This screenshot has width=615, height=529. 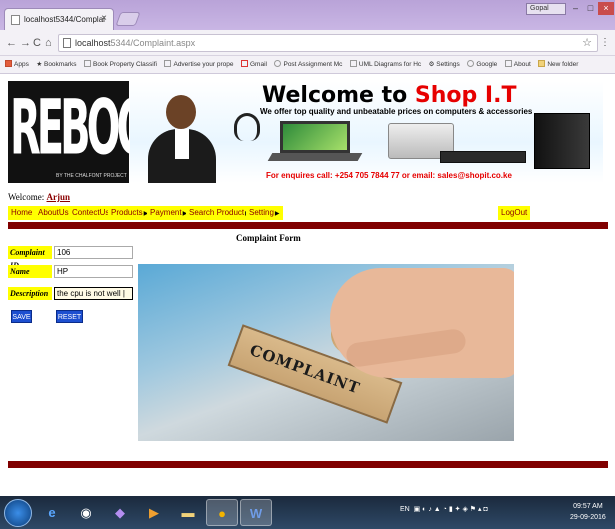 I want to click on address-toolbar: ← → C ⌂ localhost5344/Complaint.aspx ☆ ⋮, so click(x=307, y=43).